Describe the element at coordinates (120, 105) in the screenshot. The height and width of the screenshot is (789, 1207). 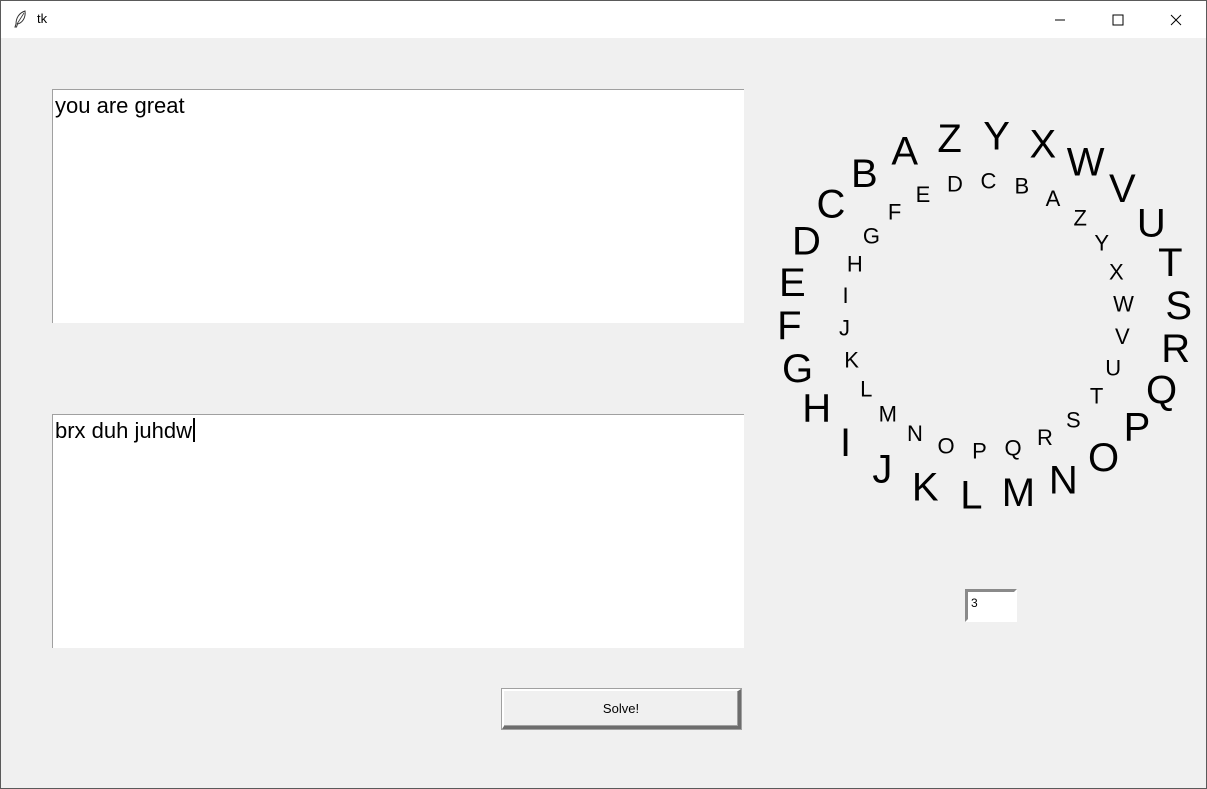
I see `plaintext-value: you are great` at that location.